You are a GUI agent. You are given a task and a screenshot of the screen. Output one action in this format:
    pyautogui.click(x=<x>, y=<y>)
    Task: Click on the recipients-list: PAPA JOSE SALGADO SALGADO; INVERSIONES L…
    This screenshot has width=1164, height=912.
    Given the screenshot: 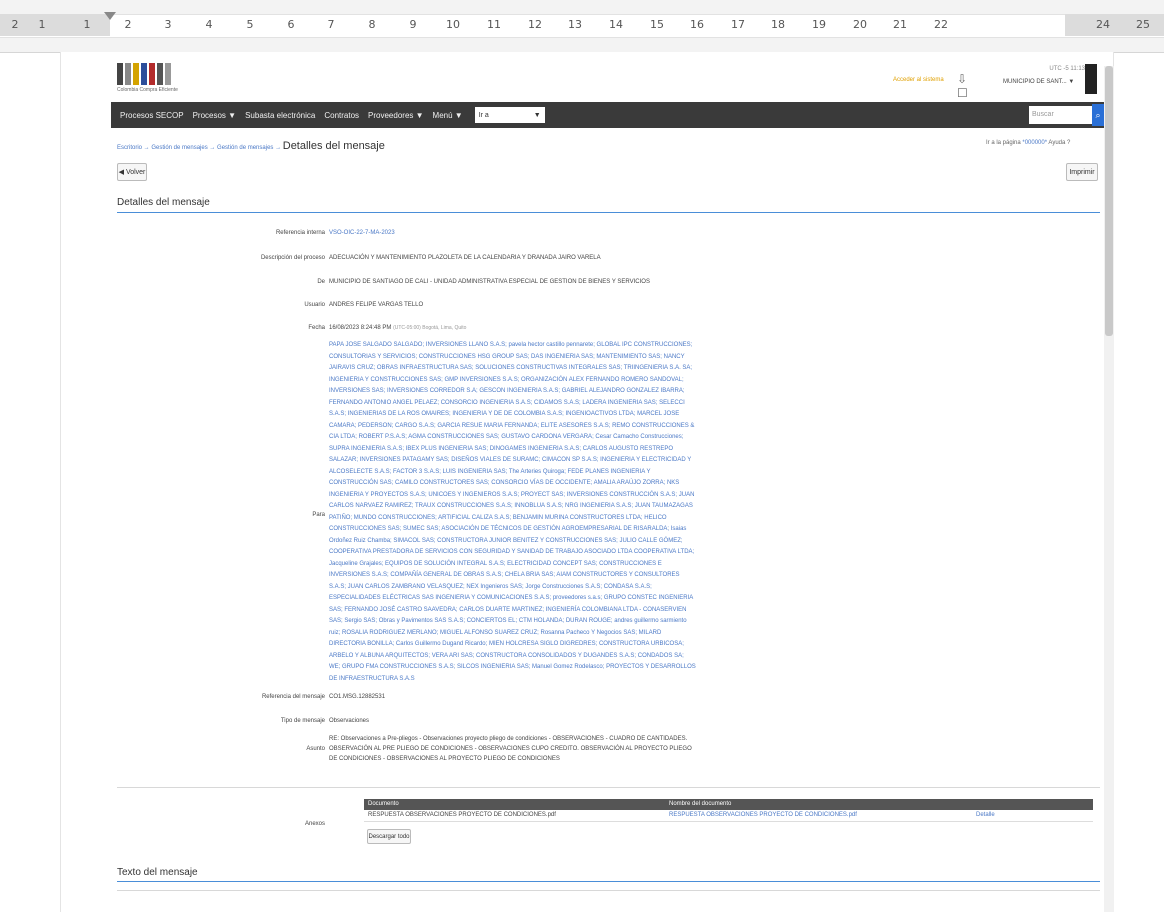 What is the action you would take?
    pyautogui.click(x=512, y=512)
    